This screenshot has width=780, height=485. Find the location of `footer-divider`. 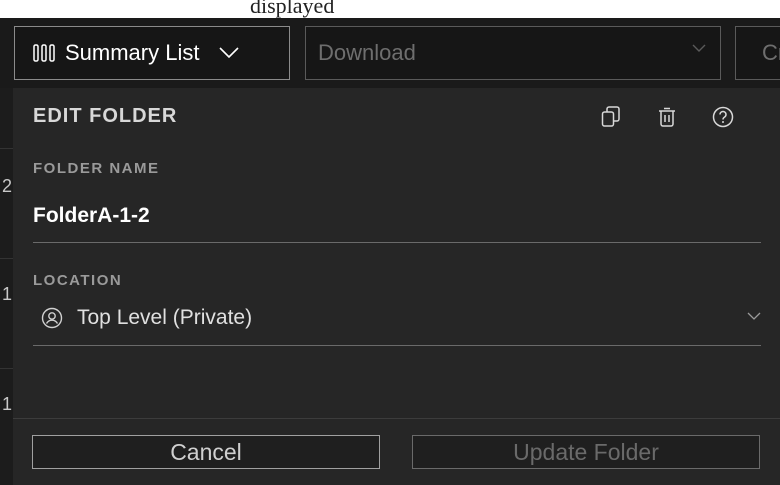

footer-divider is located at coordinates (396, 418).